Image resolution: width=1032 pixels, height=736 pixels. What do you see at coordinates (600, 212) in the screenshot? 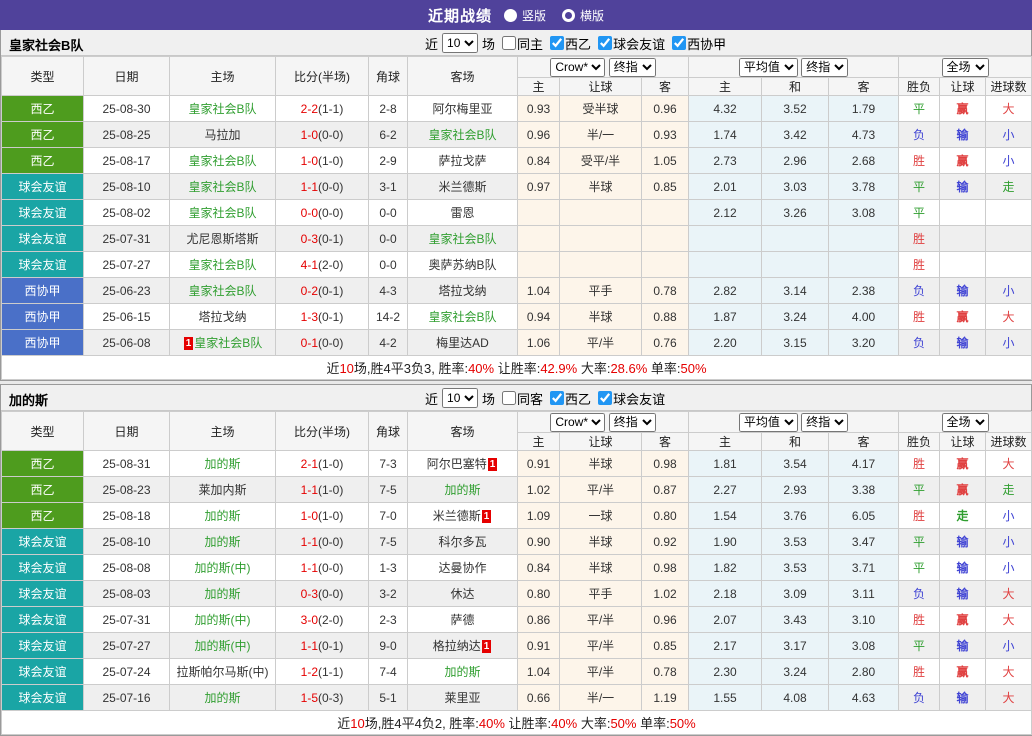
I see `handicap-line-cell` at bounding box center [600, 212].